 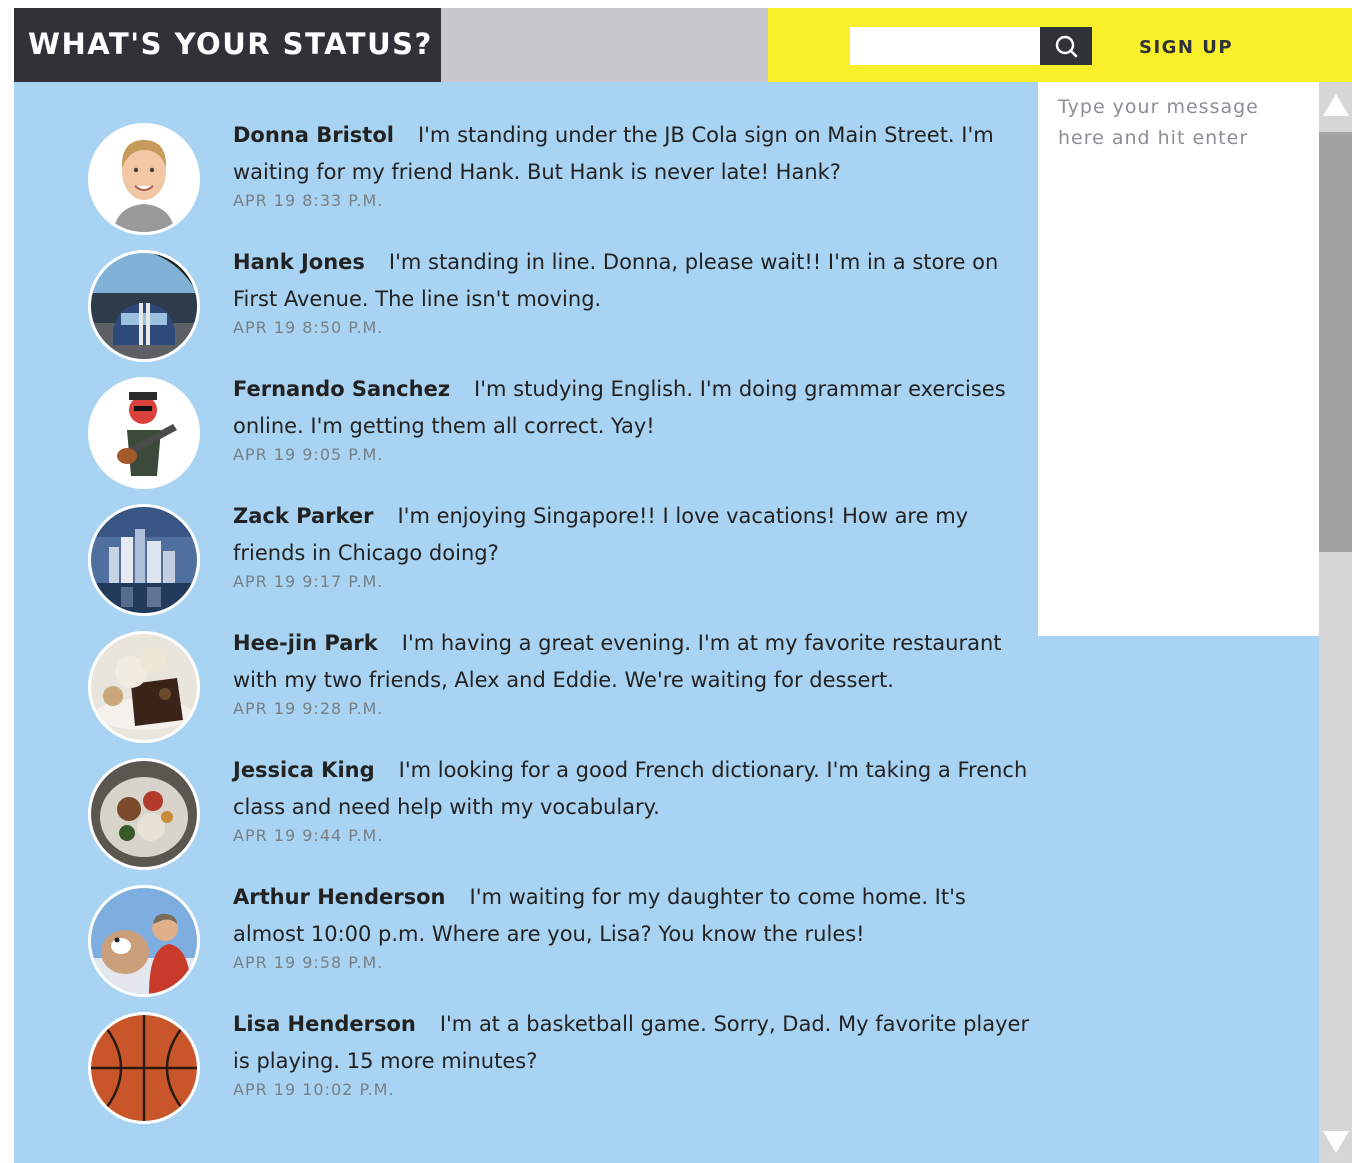 What do you see at coordinates (339, 897) in the screenshot?
I see `author-name: Arthur Henderson` at bounding box center [339, 897].